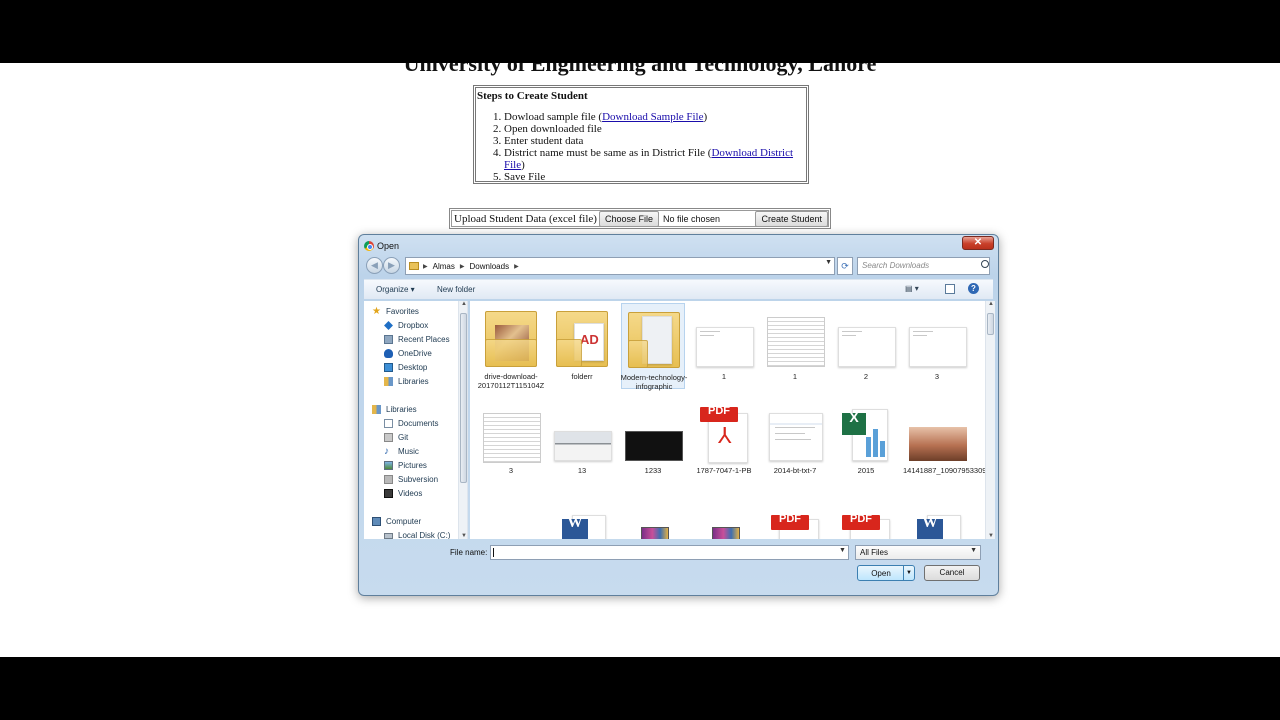  What do you see at coordinates (456, 289) in the screenshot?
I see `new-folder-button: New folder` at bounding box center [456, 289].